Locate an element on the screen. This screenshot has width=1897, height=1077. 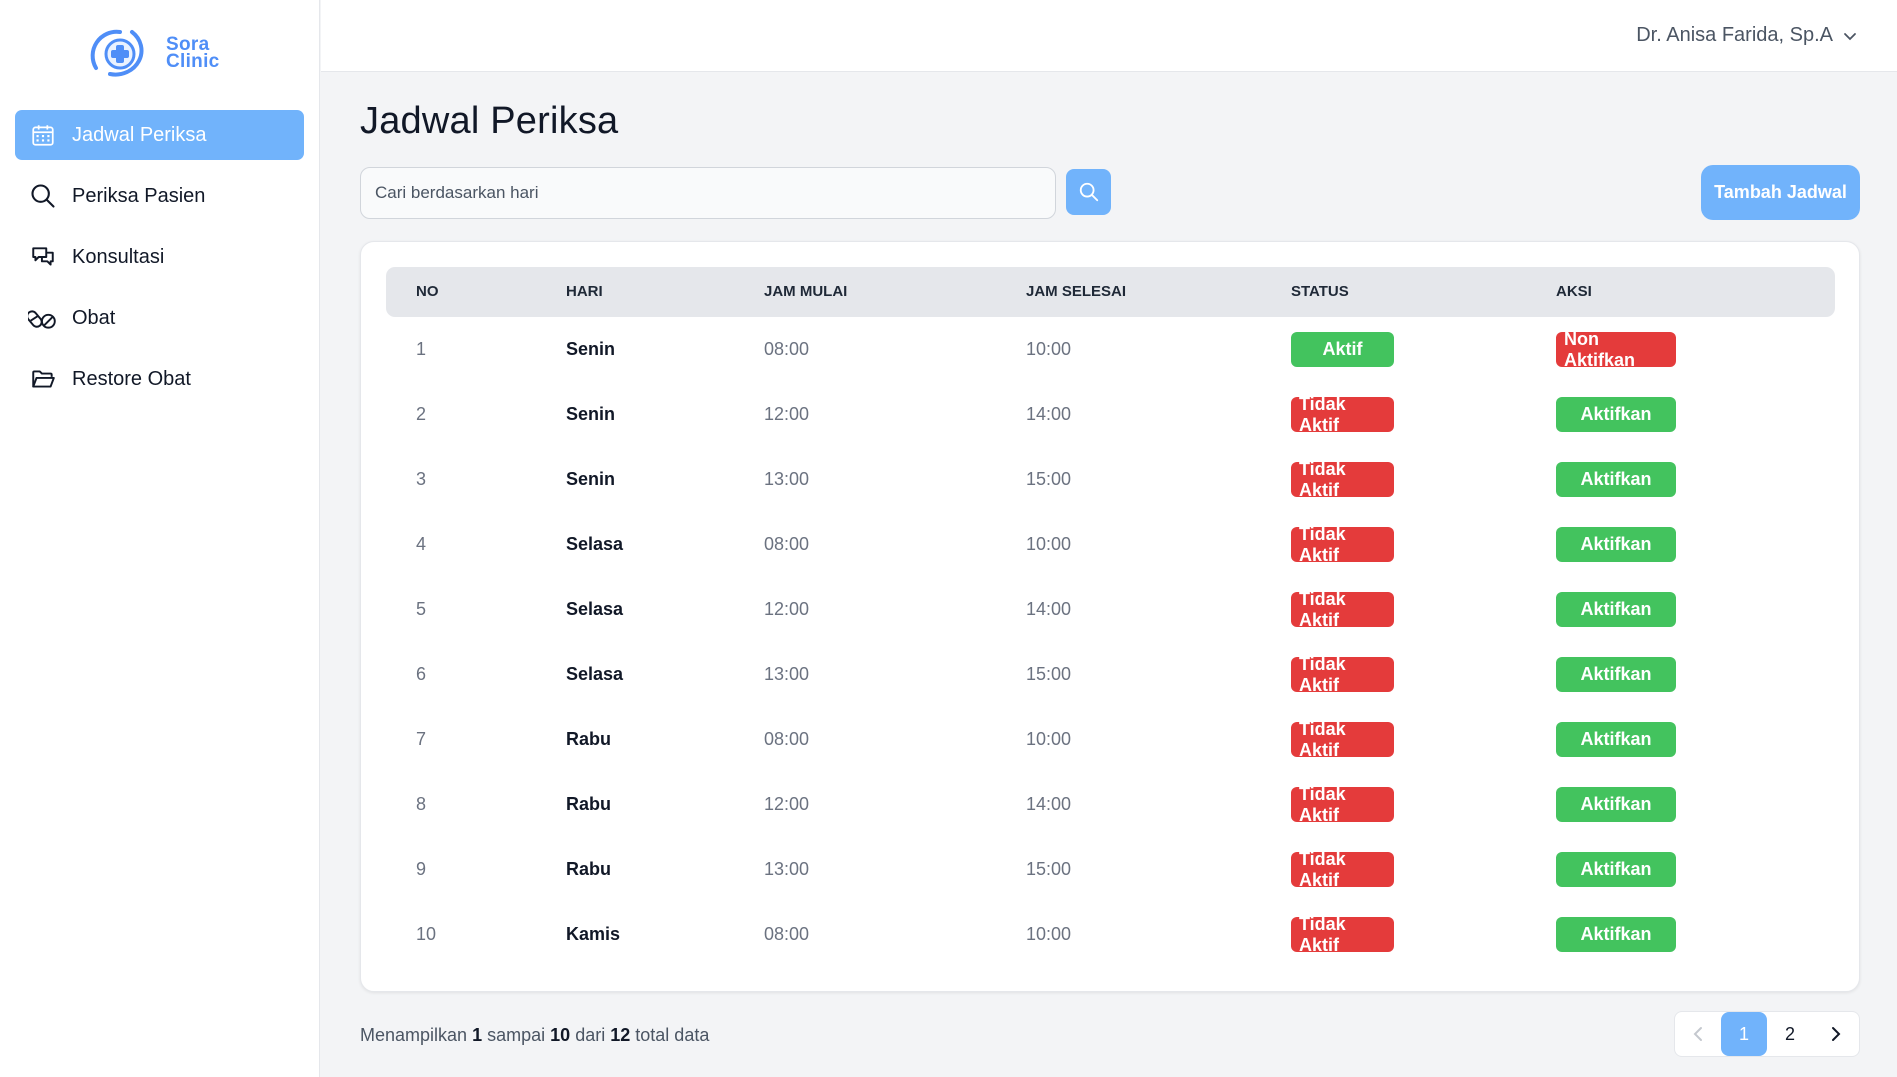
cell-jam-selesai: 14:00 is located at coordinates (1049, 609).